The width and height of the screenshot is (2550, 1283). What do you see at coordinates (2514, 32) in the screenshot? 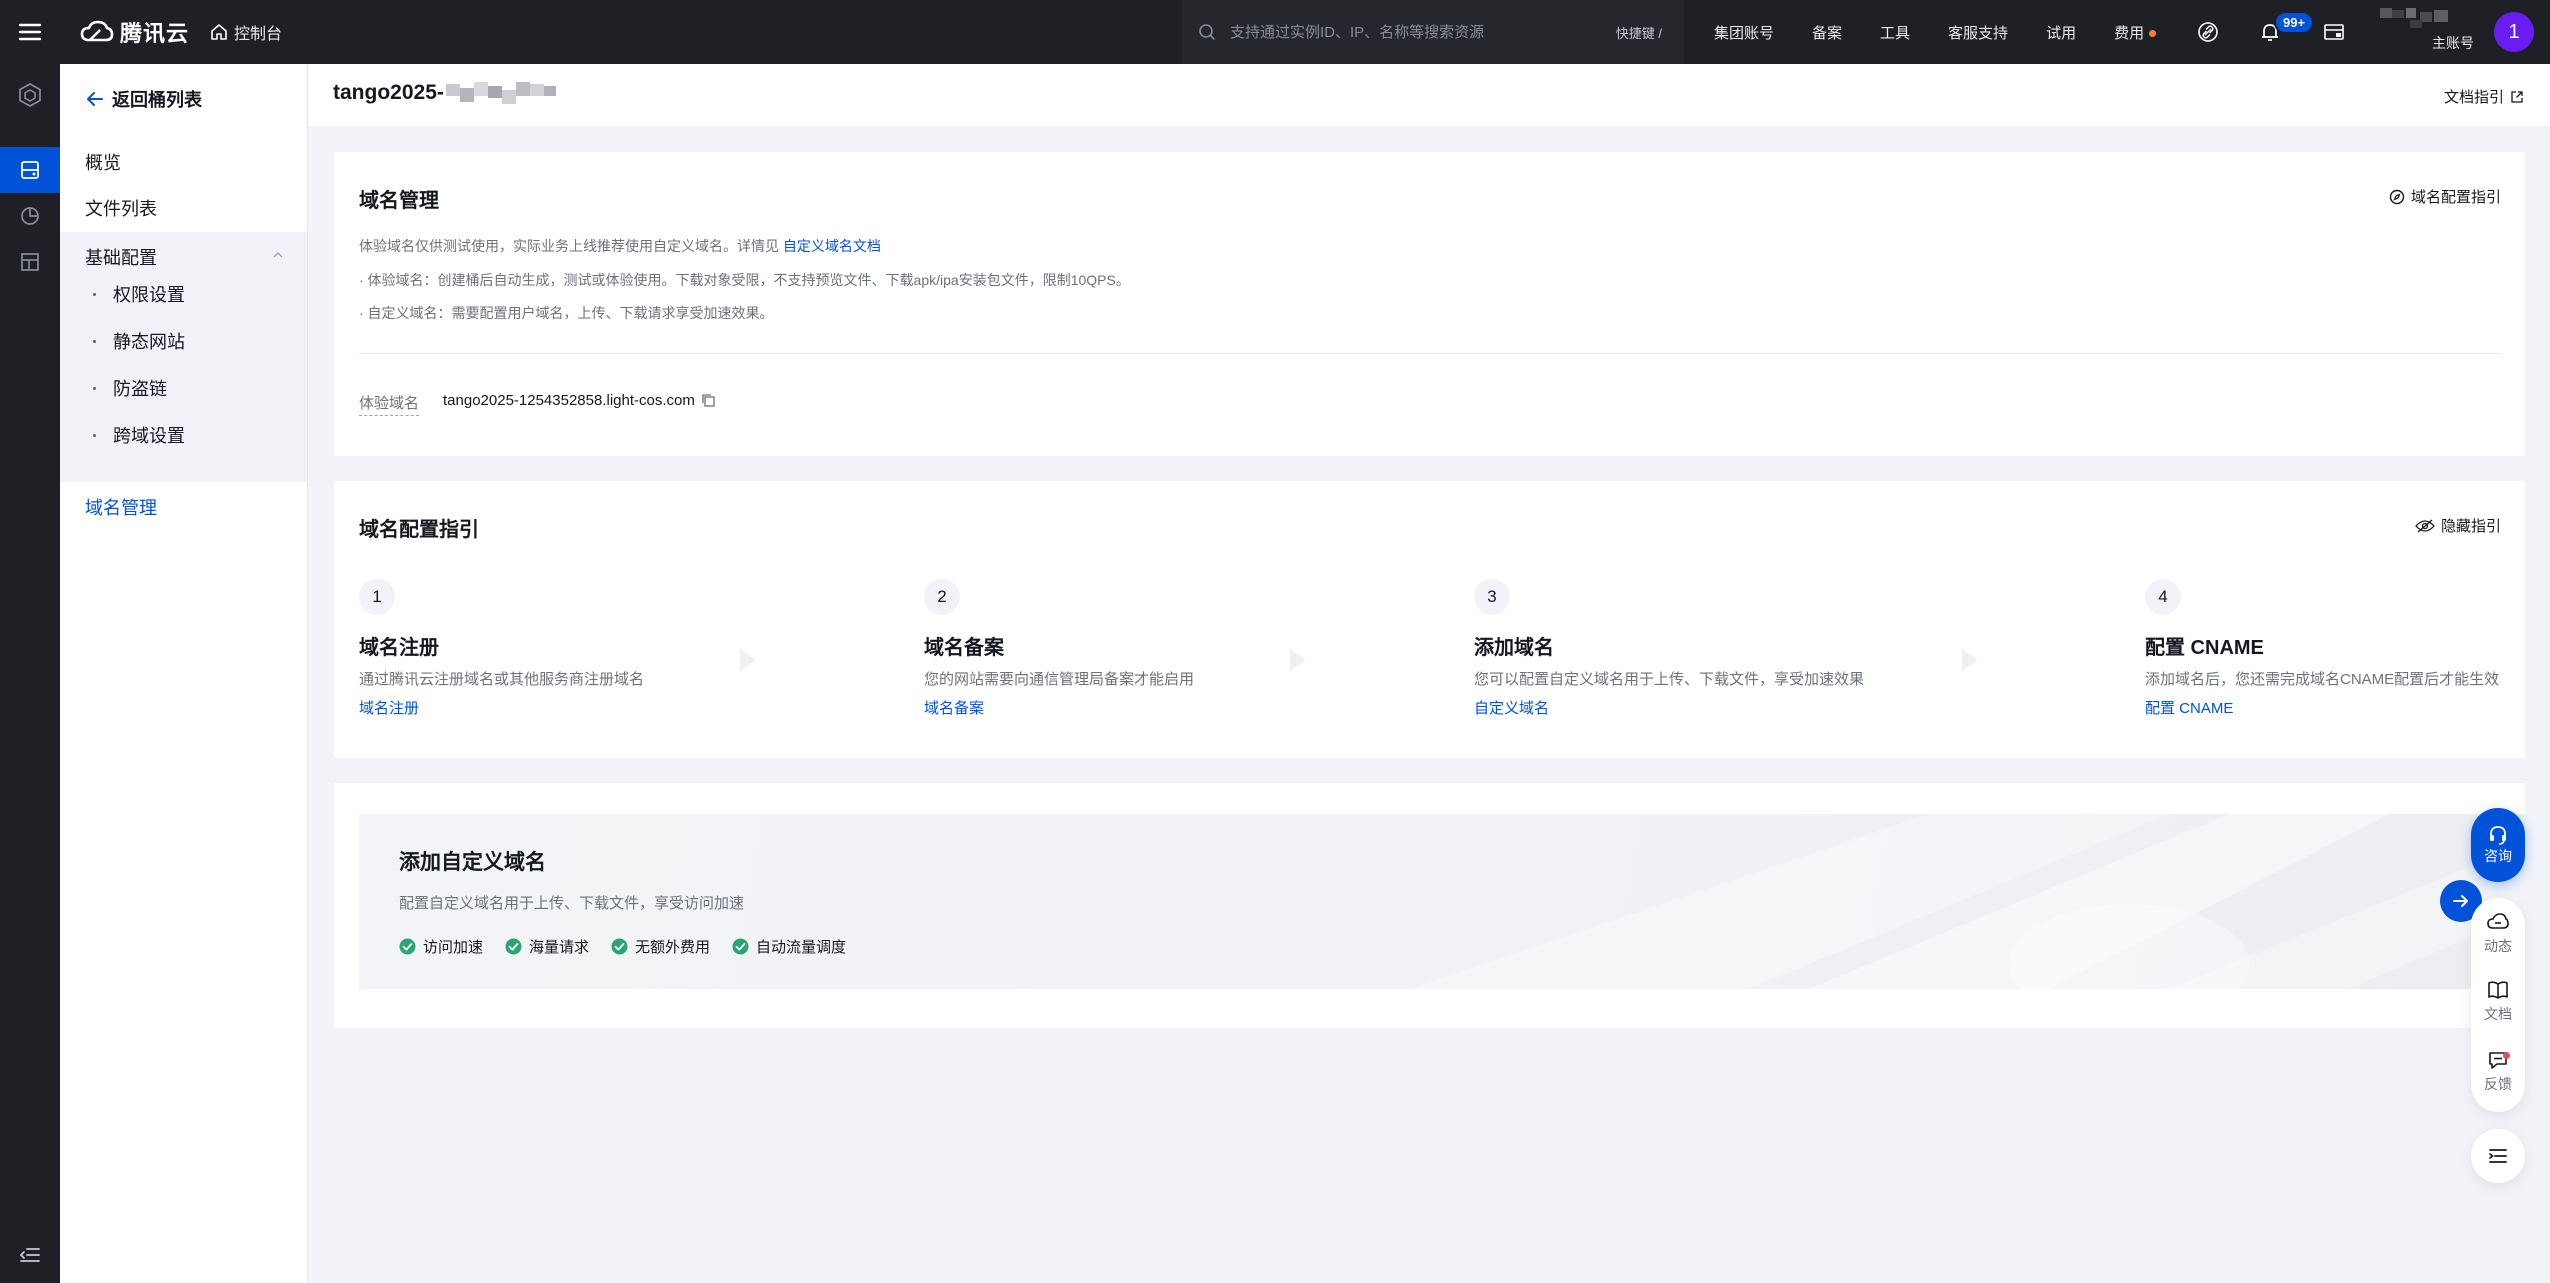
I see `avatar: 1` at bounding box center [2514, 32].